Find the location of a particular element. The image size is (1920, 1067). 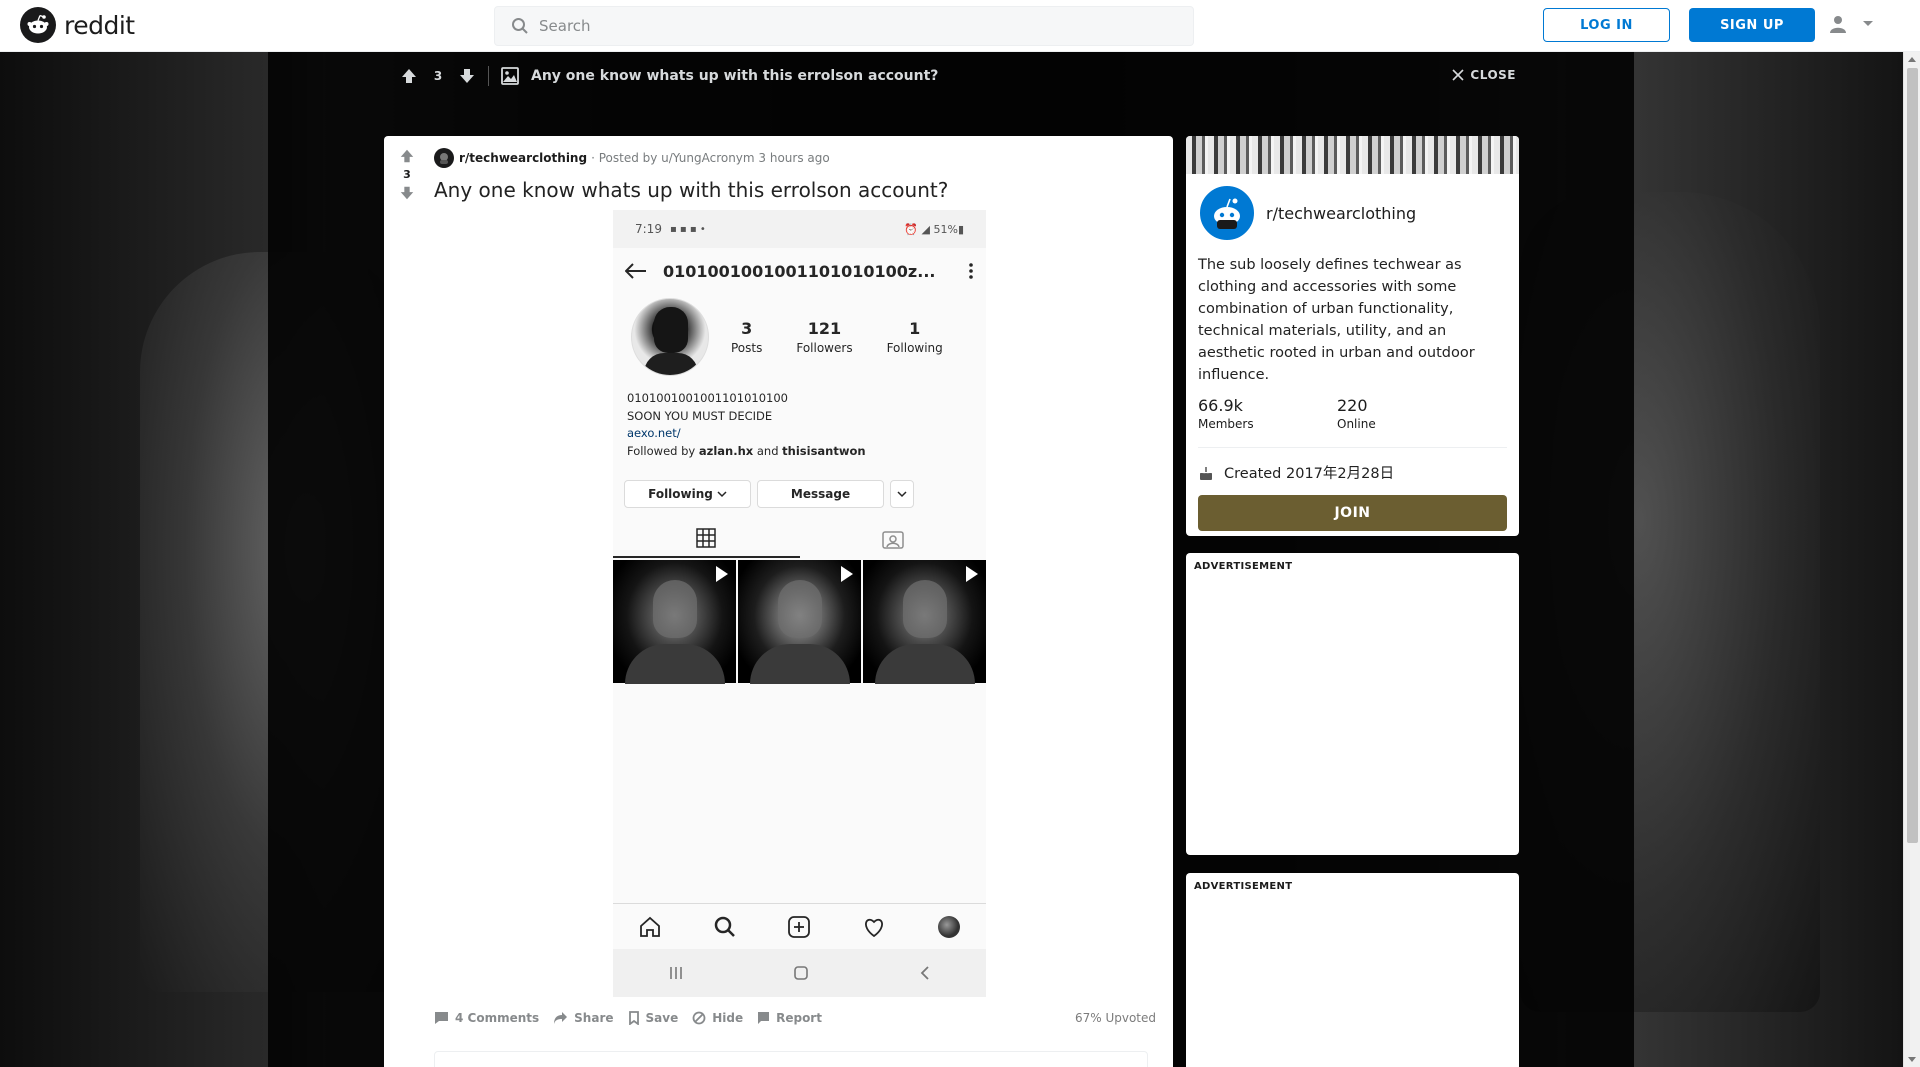

topbar-vote-count: 3 is located at coordinates (438, 76).